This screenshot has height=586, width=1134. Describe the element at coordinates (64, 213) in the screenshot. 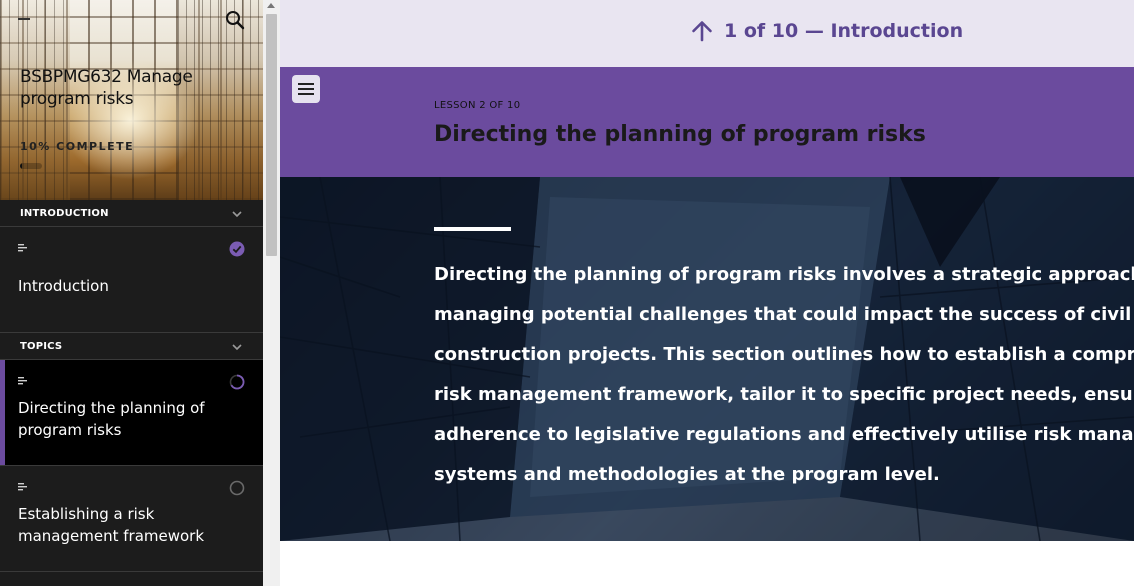

I see `section-label: INTRODUCTION` at that location.